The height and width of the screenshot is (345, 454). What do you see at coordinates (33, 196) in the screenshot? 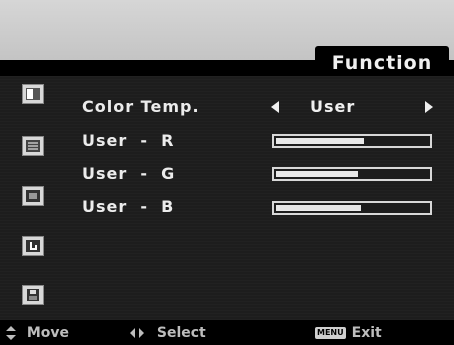
I see `image-icon` at bounding box center [33, 196].